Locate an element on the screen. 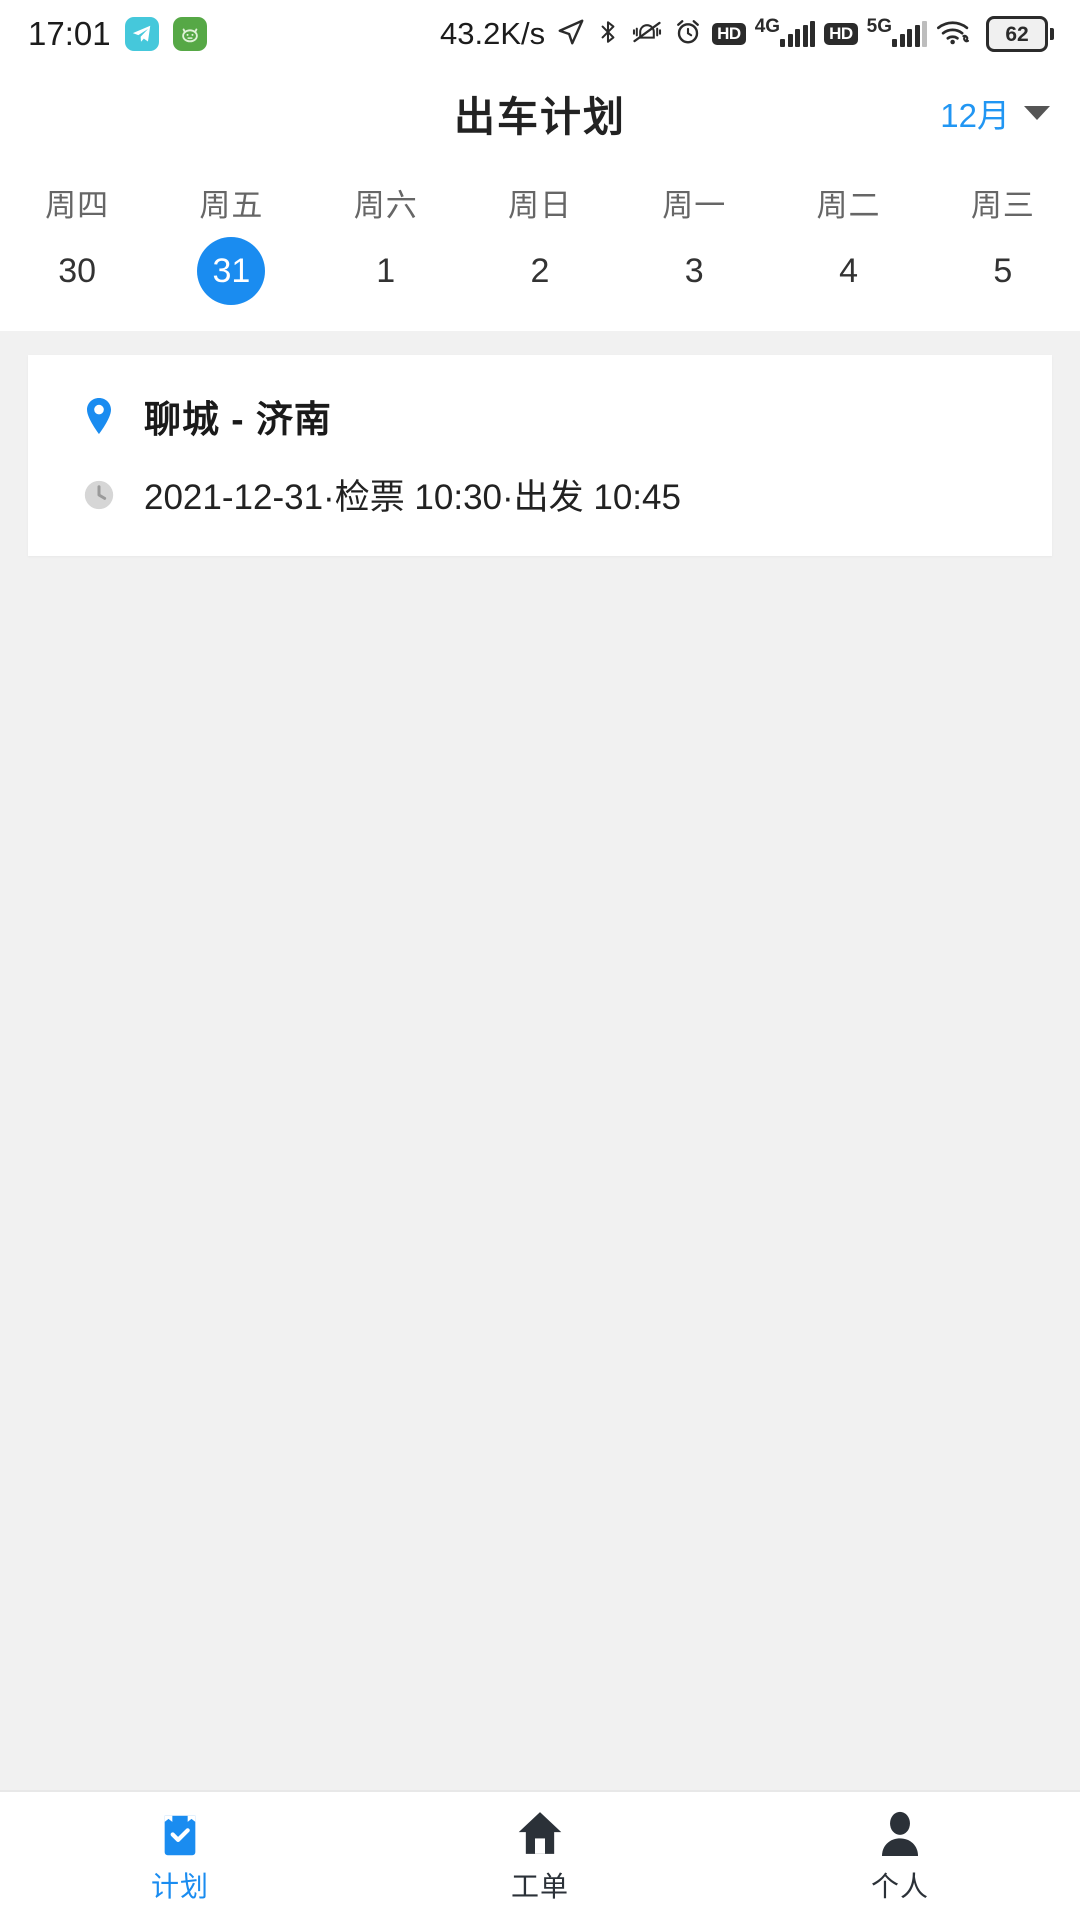 The height and width of the screenshot is (1920, 1080). trip-time-row: 2021-12-31·检票 10:30·出发 10:45 is located at coordinates (540, 494).